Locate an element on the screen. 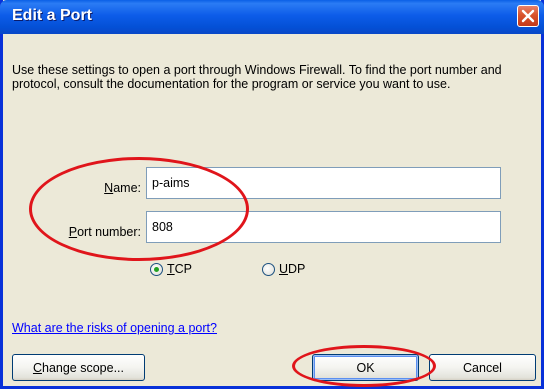 The height and width of the screenshot is (389, 544). udp-label-rest: DP is located at coordinates (297, 269).